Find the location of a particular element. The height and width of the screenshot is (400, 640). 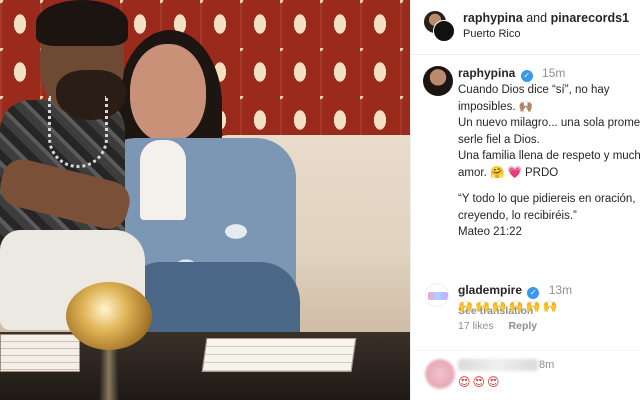

post-authors: raphypina and pinarecords1 is located at coordinates (546, 18).